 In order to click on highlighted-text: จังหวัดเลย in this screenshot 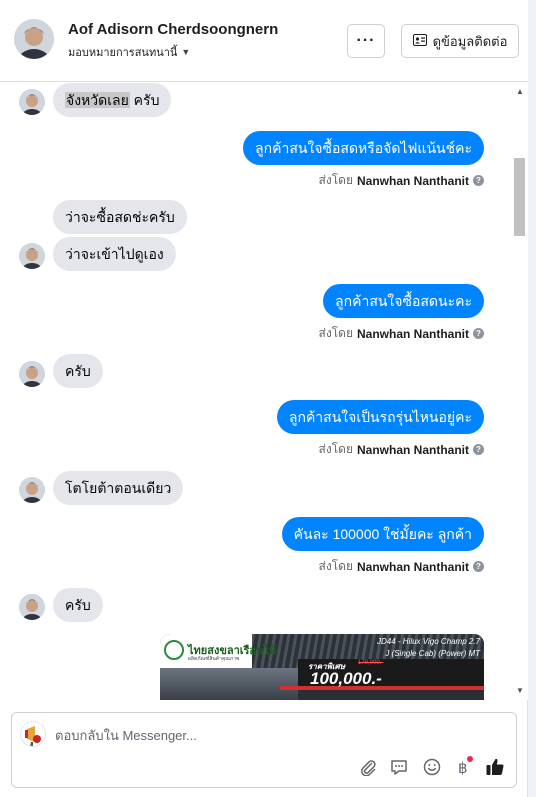, I will do `click(97, 100)`.